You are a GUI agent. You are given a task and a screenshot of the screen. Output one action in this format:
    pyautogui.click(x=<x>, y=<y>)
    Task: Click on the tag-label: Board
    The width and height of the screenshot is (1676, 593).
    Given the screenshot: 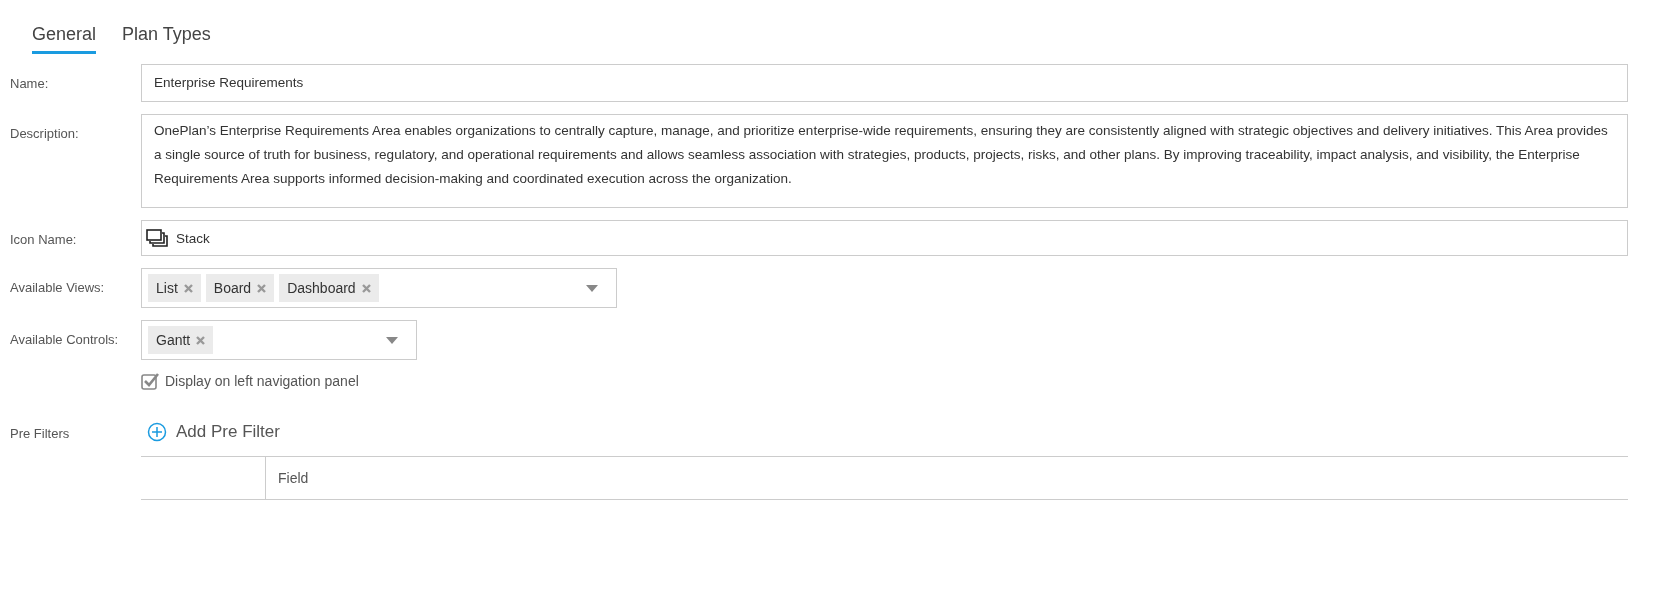 What is the action you would take?
    pyautogui.click(x=232, y=288)
    